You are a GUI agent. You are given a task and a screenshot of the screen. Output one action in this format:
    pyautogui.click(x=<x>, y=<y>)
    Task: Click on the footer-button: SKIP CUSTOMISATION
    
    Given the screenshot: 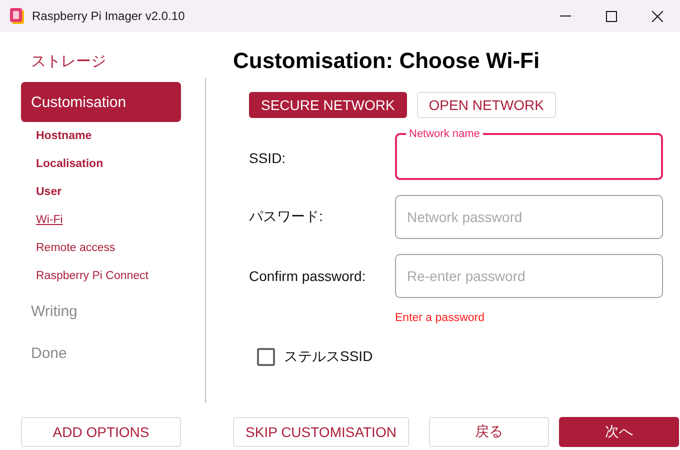 What is the action you would take?
    pyautogui.click(x=321, y=432)
    